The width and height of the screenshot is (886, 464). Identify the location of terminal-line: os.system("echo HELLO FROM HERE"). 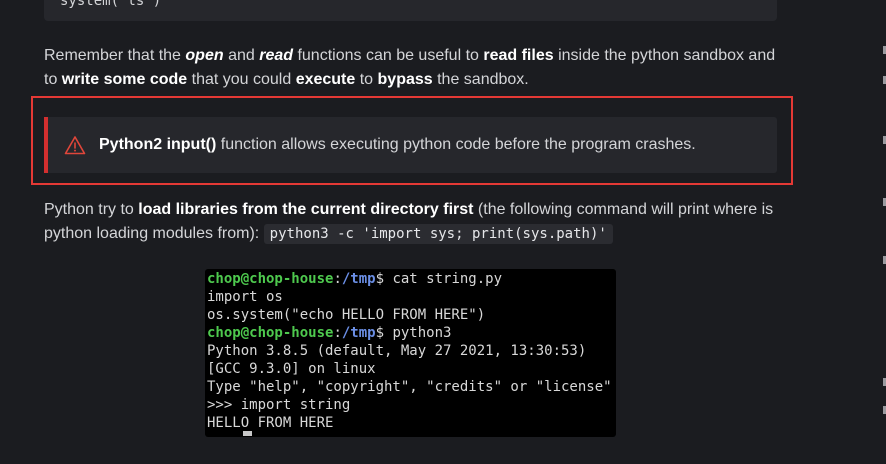
(346, 315).